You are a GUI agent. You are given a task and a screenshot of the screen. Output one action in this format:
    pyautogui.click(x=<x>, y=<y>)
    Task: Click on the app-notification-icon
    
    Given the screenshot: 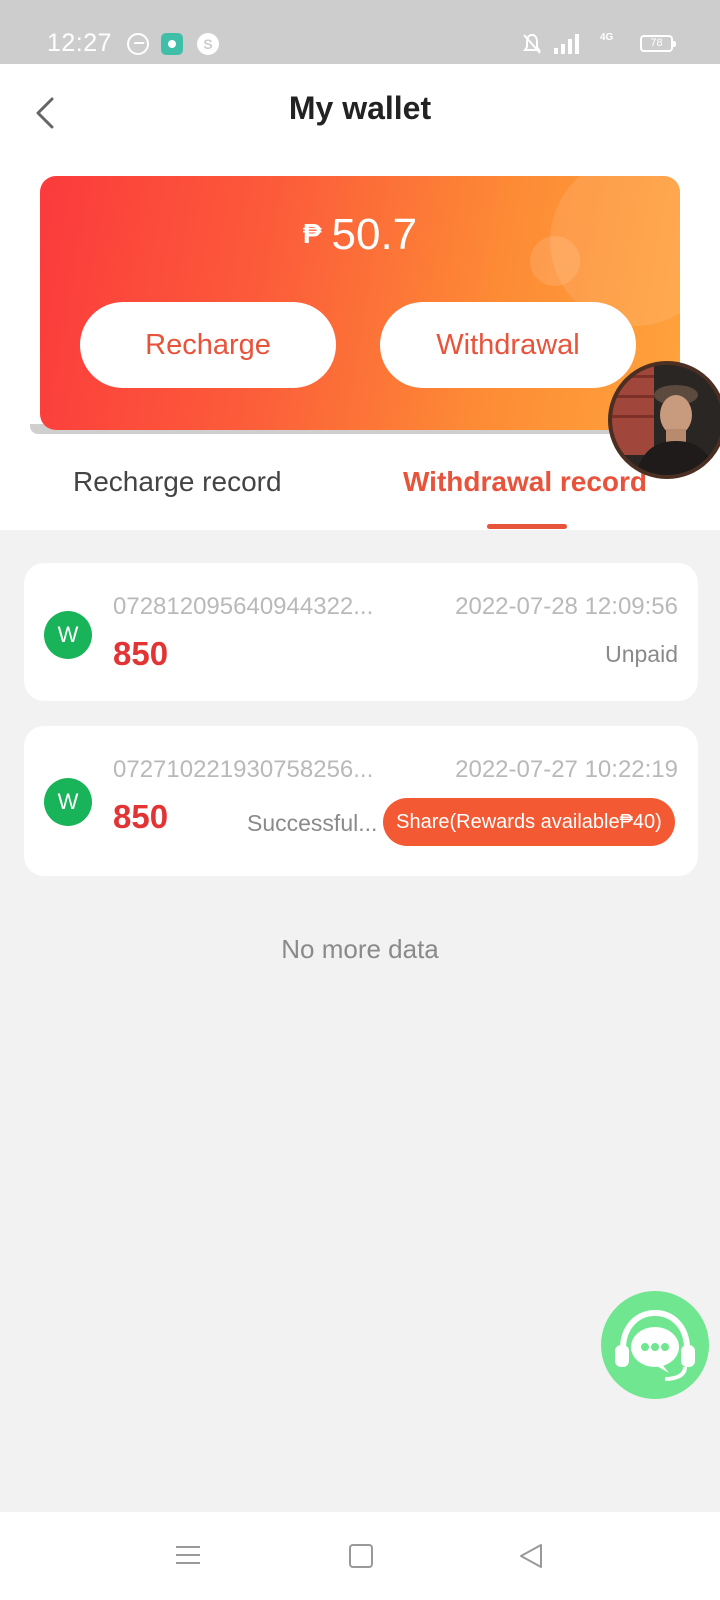 What is the action you would take?
    pyautogui.click(x=172, y=44)
    